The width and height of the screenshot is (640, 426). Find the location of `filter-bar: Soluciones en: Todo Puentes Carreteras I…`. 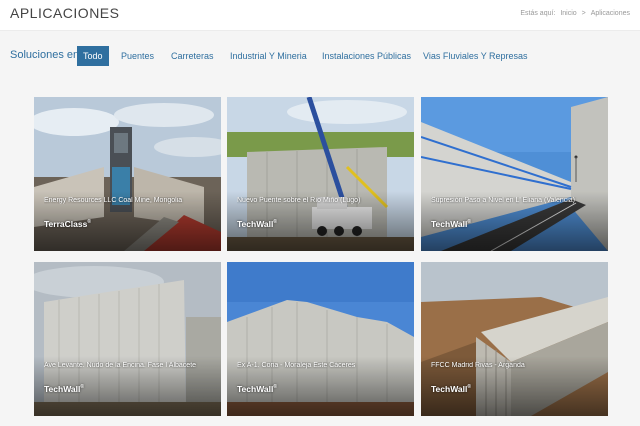

filter-bar: Soluciones en: Todo Puentes Carreteras I… is located at coordinates (320, 57).